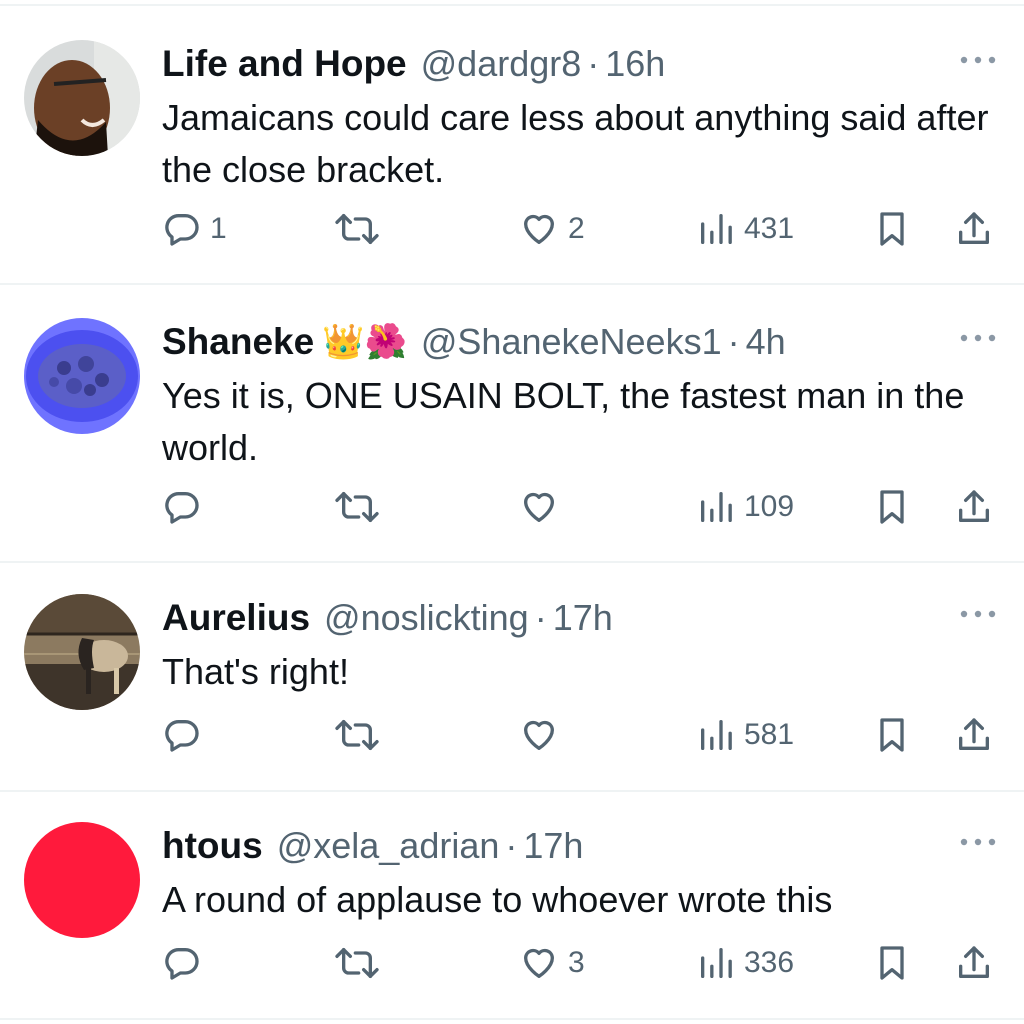 Image resolution: width=1024 pixels, height=1024 pixels. I want to click on bottom-divider, so click(512, 1019).